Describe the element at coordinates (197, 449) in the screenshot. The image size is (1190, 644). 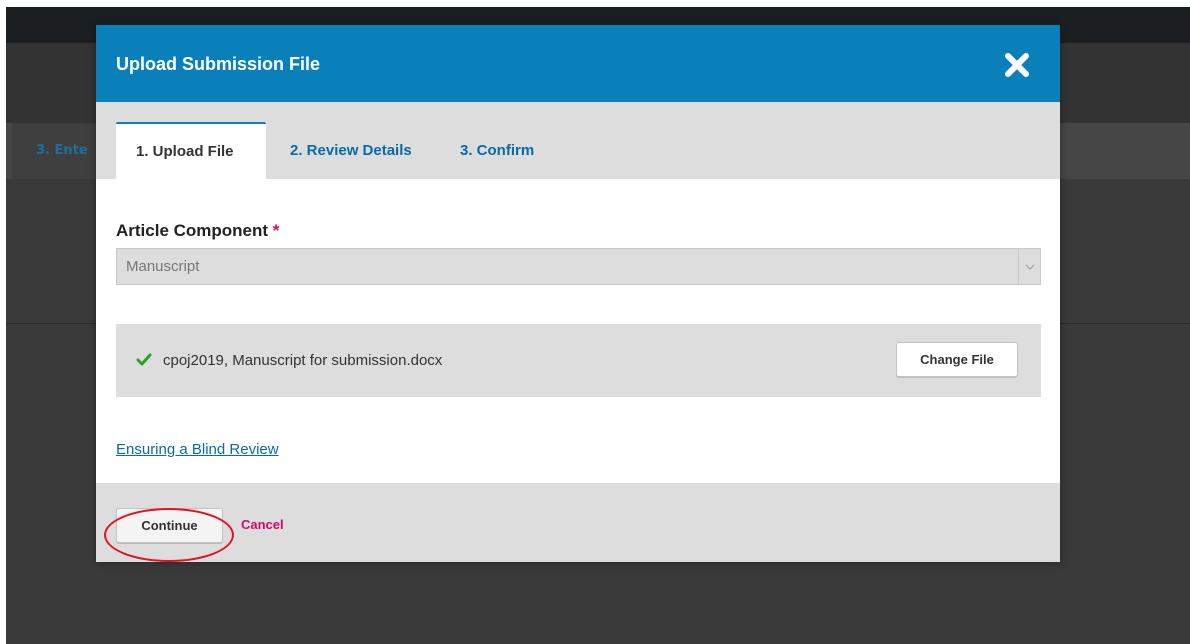
I see `blind-review-link: Ensuring a Blind Review` at that location.